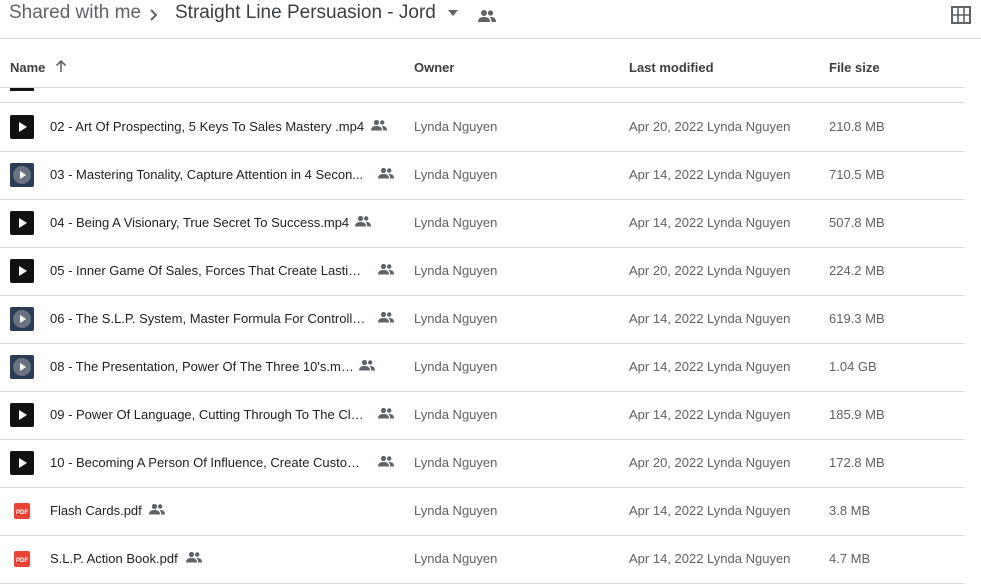 The width and height of the screenshot is (981, 584). I want to click on sort-ascending-icon, so click(61, 66).